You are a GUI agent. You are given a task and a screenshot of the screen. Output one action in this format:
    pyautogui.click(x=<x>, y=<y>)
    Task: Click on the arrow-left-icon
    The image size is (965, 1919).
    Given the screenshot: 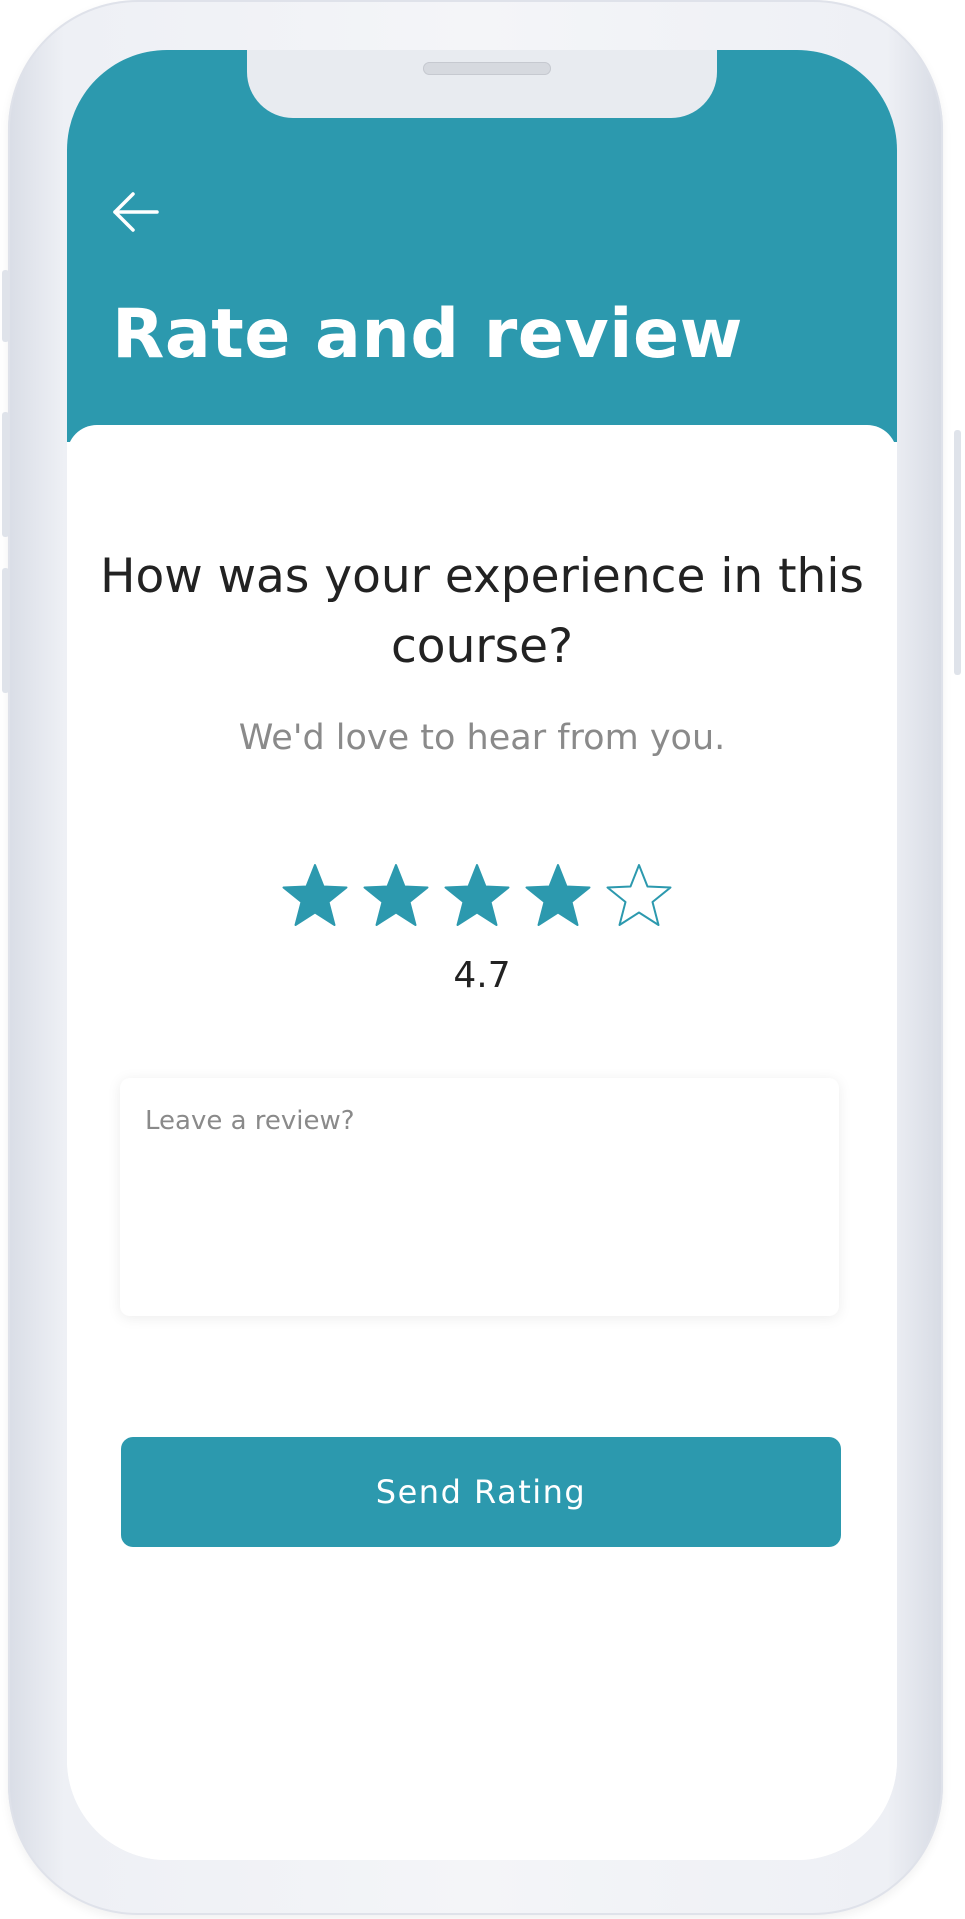 What is the action you would take?
    pyautogui.click(x=136, y=212)
    